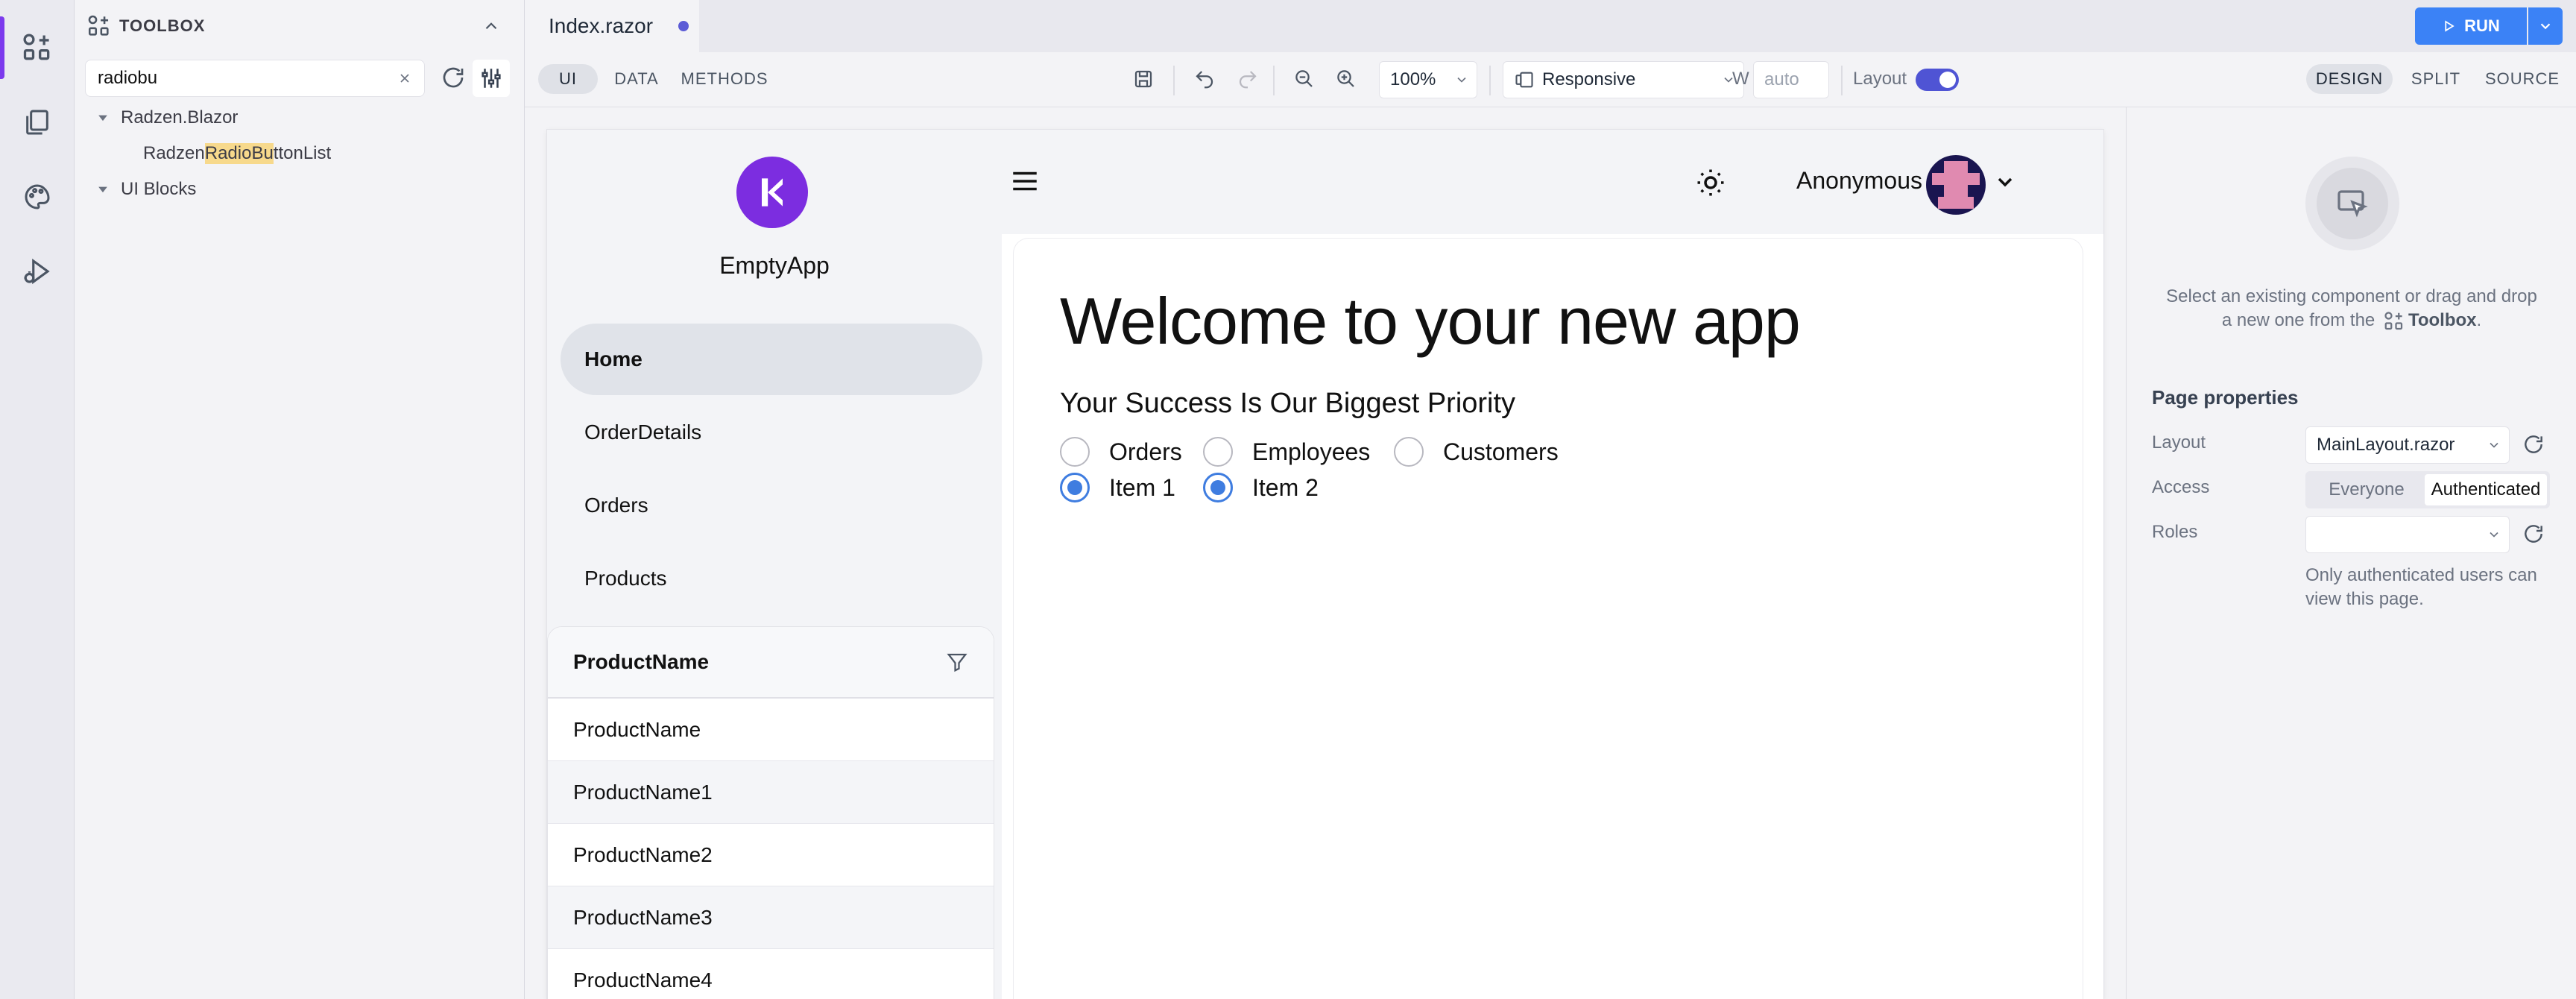 Image resolution: width=2576 pixels, height=999 pixels. What do you see at coordinates (1859, 181) in the screenshot?
I see `user-name: Anonymous` at bounding box center [1859, 181].